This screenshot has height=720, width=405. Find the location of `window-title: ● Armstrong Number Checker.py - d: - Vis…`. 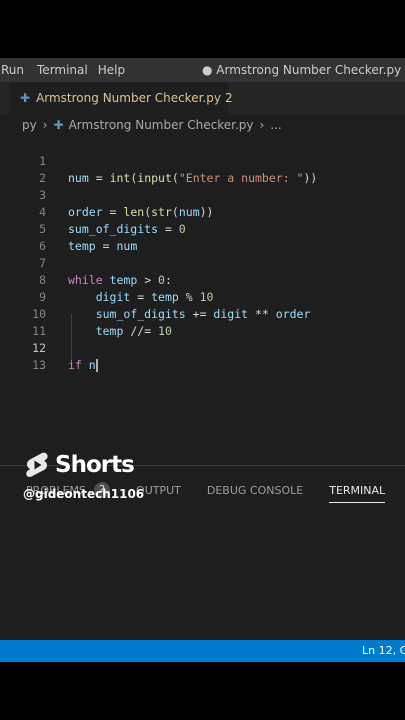

window-title: ● Armstrong Number Checker.py - d: - Vis… is located at coordinates (303, 70).